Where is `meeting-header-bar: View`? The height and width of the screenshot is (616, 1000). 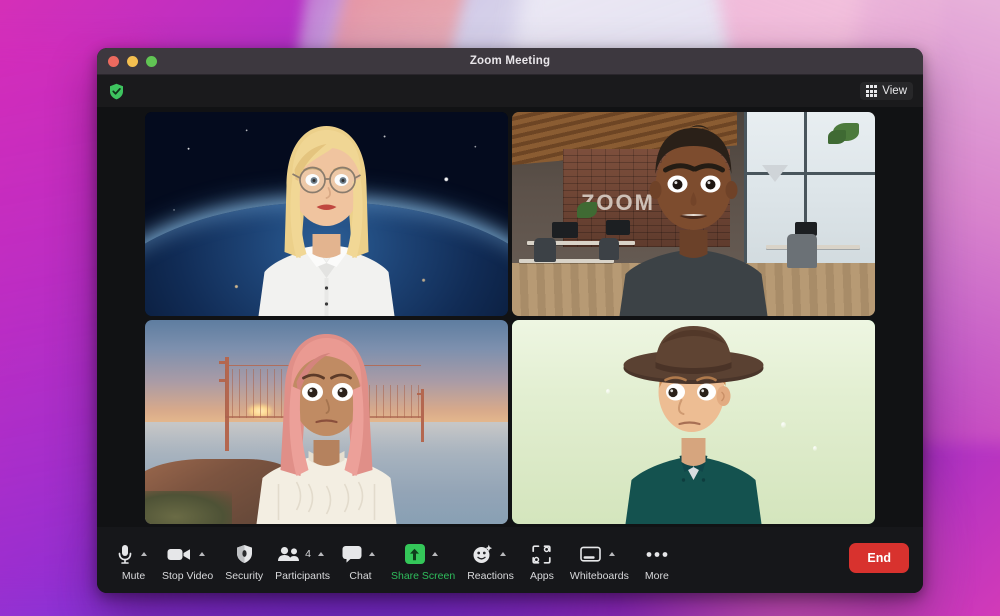 meeting-header-bar: View is located at coordinates (510, 91).